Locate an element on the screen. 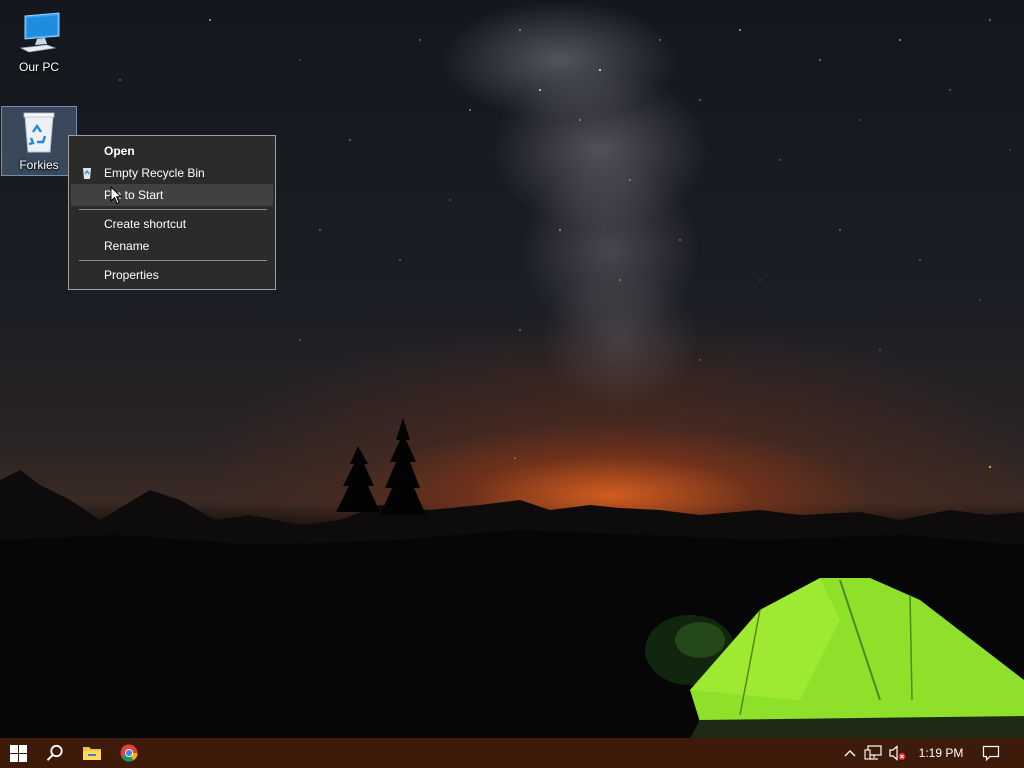 This screenshot has height=768, width=1024. folder-icon is located at coordinates (92, 753).